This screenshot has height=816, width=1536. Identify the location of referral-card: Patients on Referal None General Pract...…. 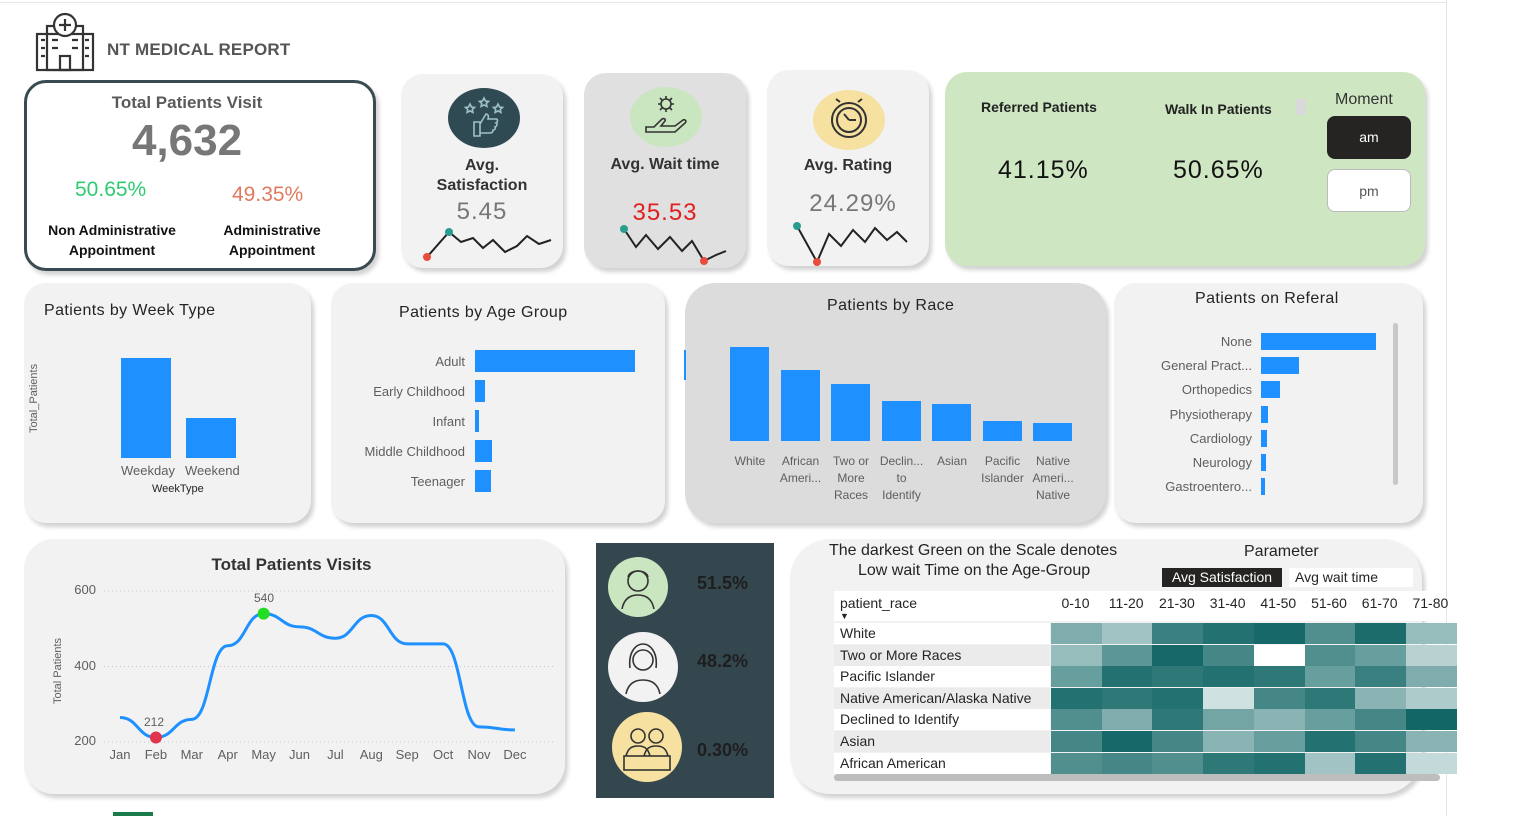
(1268, 403).